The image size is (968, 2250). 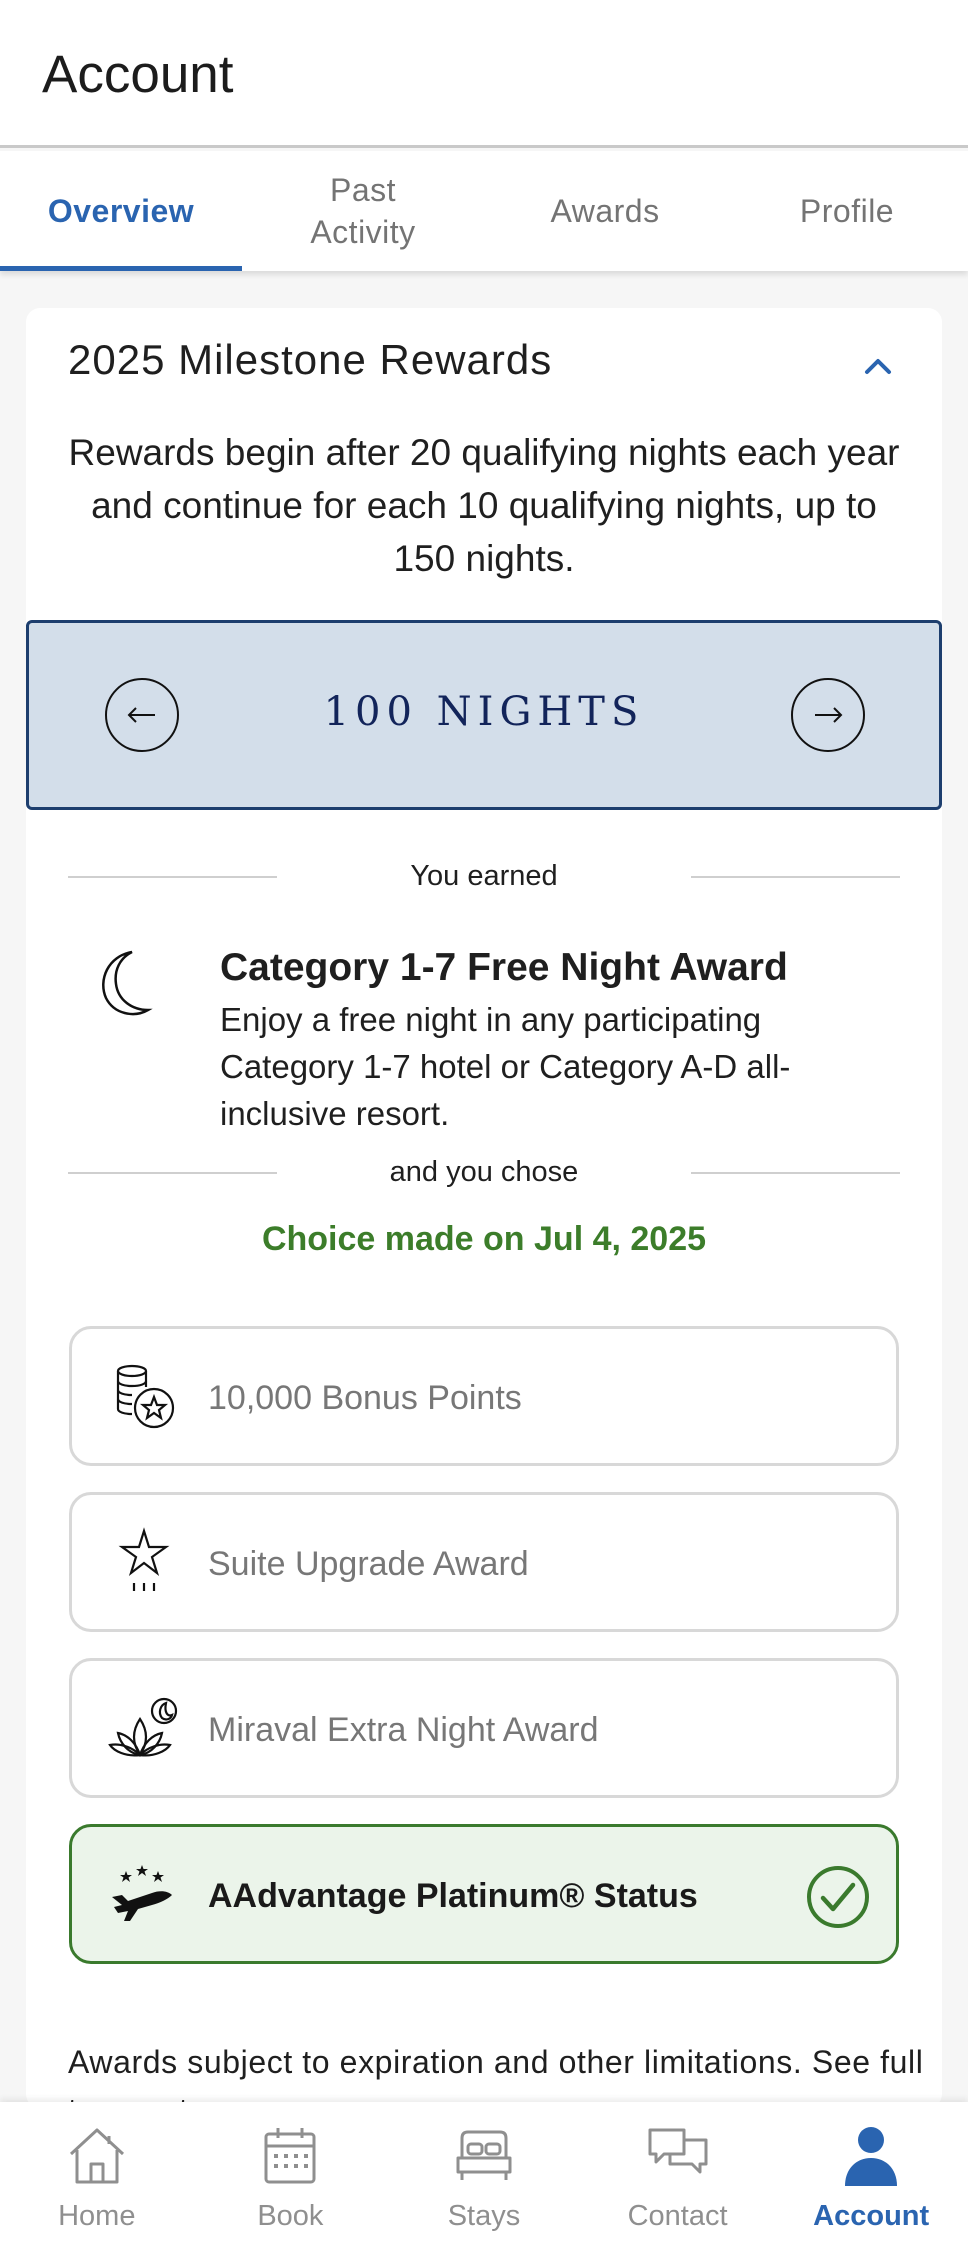 I want to click on option-suite-upgrade: Suite Upgrade Award, so click(x=484, y=1562).